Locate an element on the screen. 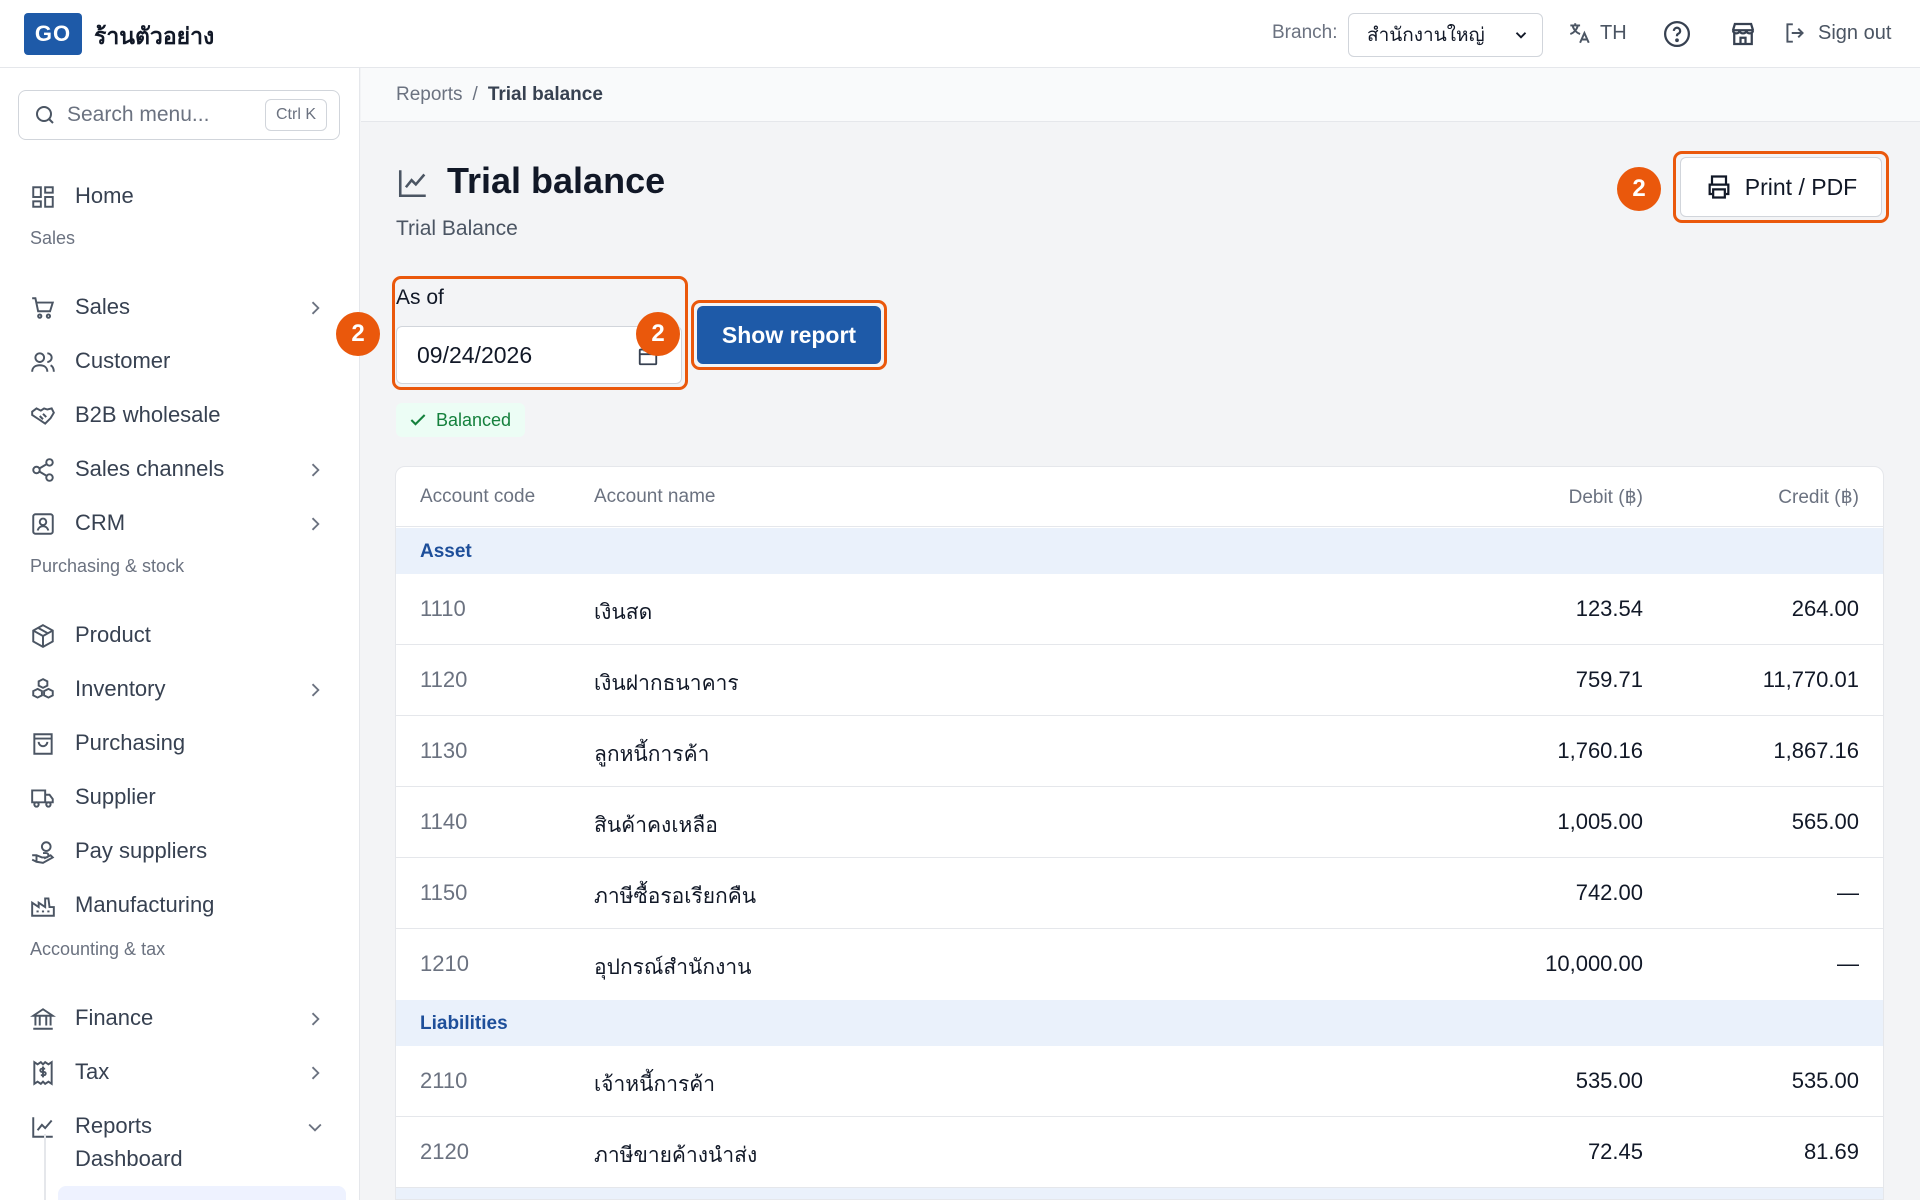 Image resolution: width=1920 pixels, height=1200 pixels. language-switcher: TH is located at coordinates (1596, 33).